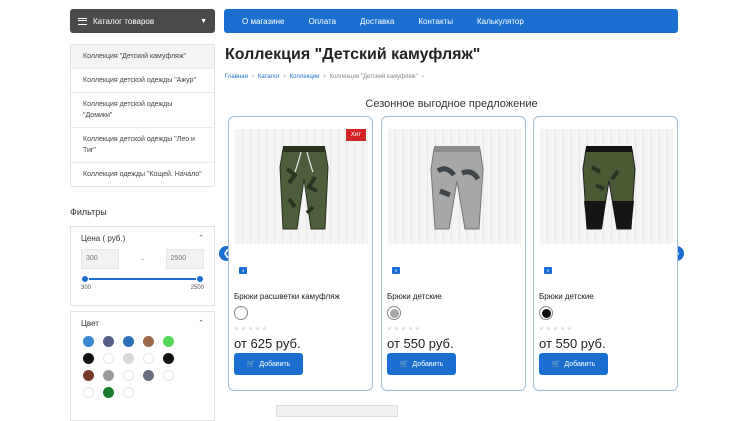 This screenshot has height=421, width=750. I want to click on price-max-input: 2500, so click(185, 259).